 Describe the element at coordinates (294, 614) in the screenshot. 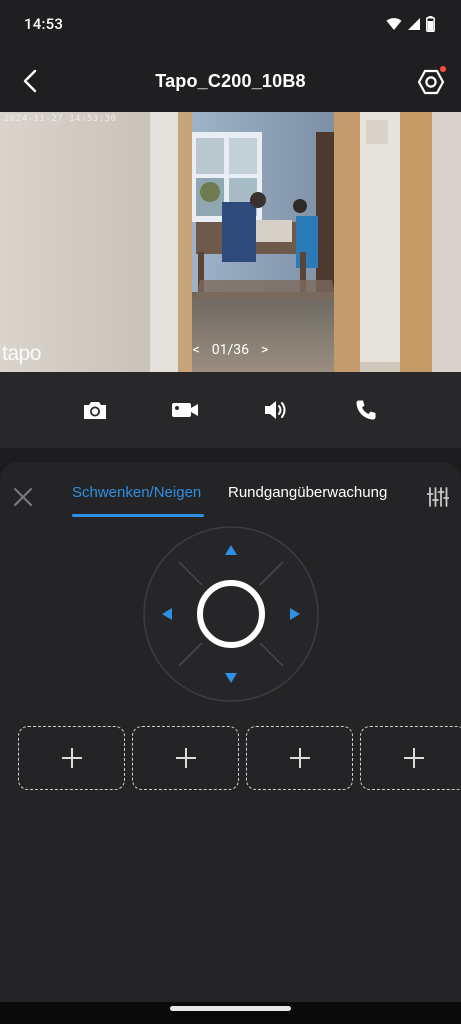

I see `pan-right-arrow-icon` at that location.